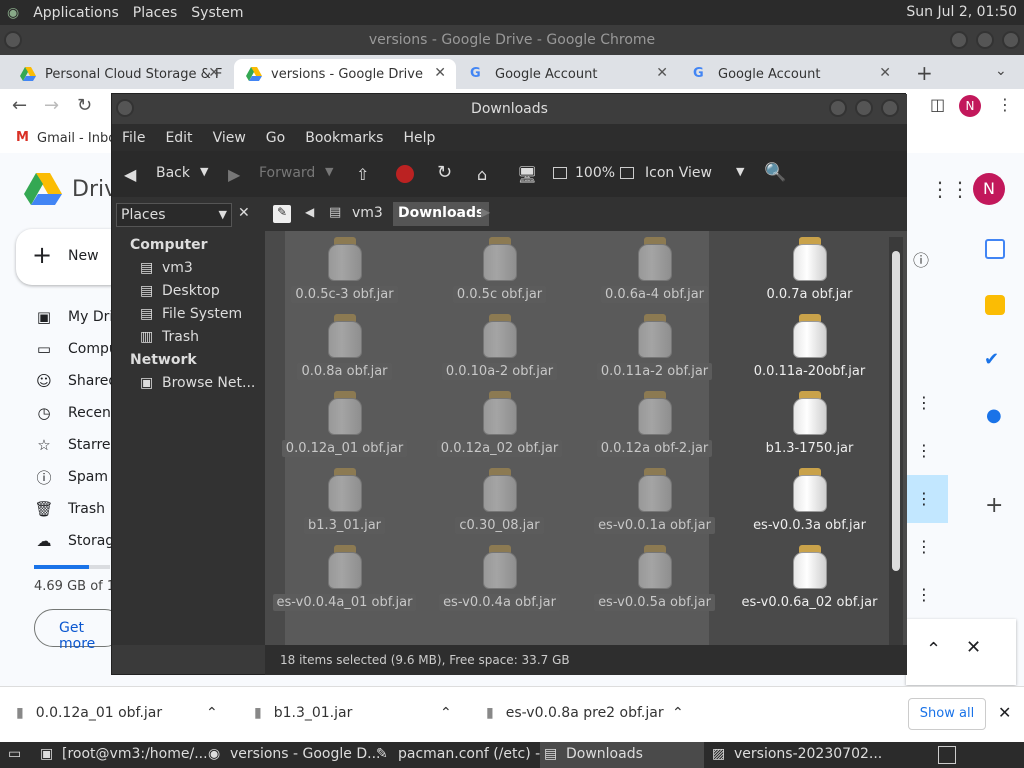 The width and height of the screenshot is (1024, 768). I want to click on add-addon-icon: +, so click(994, 505).